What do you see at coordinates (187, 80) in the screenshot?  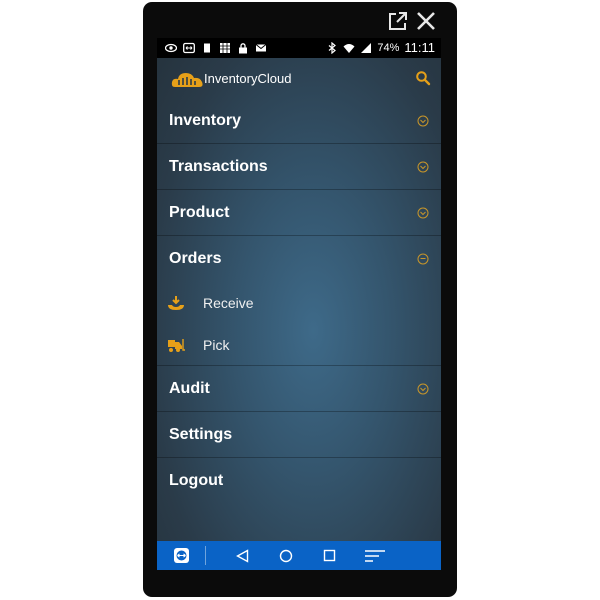 I see `cloud-logo-icon` at bounding box center [187, 80].